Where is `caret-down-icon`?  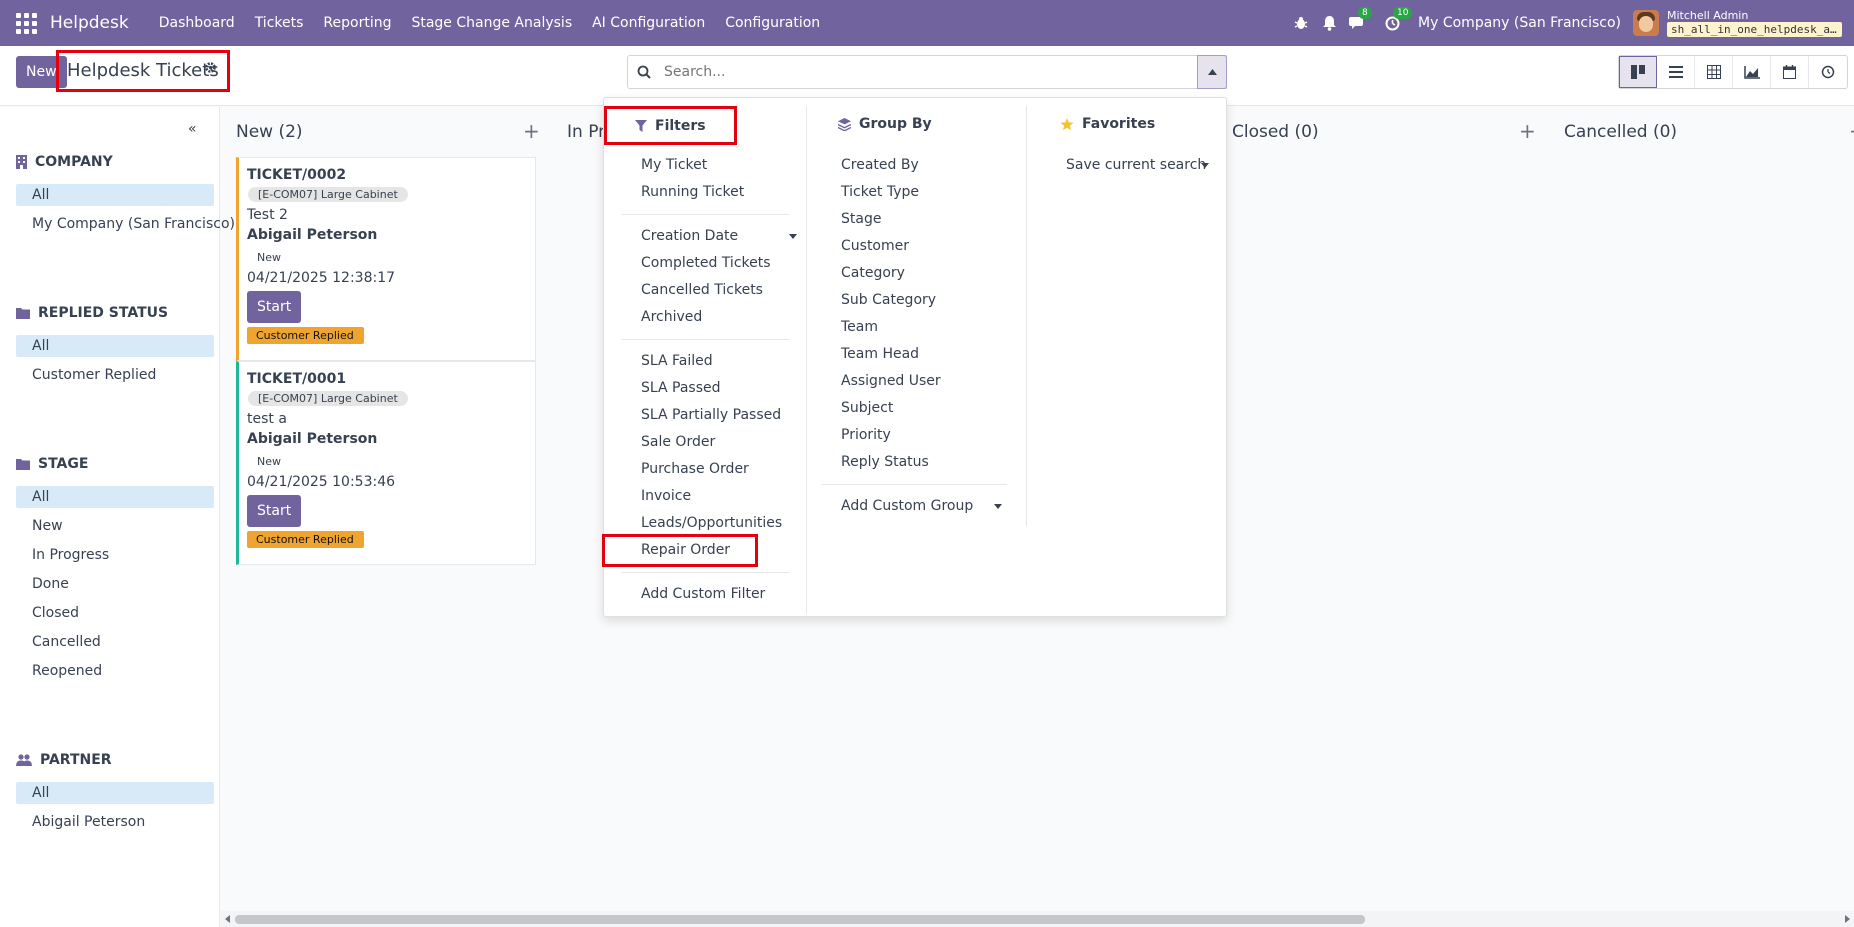 caret-down-icon is located at coordinates (998, 506).